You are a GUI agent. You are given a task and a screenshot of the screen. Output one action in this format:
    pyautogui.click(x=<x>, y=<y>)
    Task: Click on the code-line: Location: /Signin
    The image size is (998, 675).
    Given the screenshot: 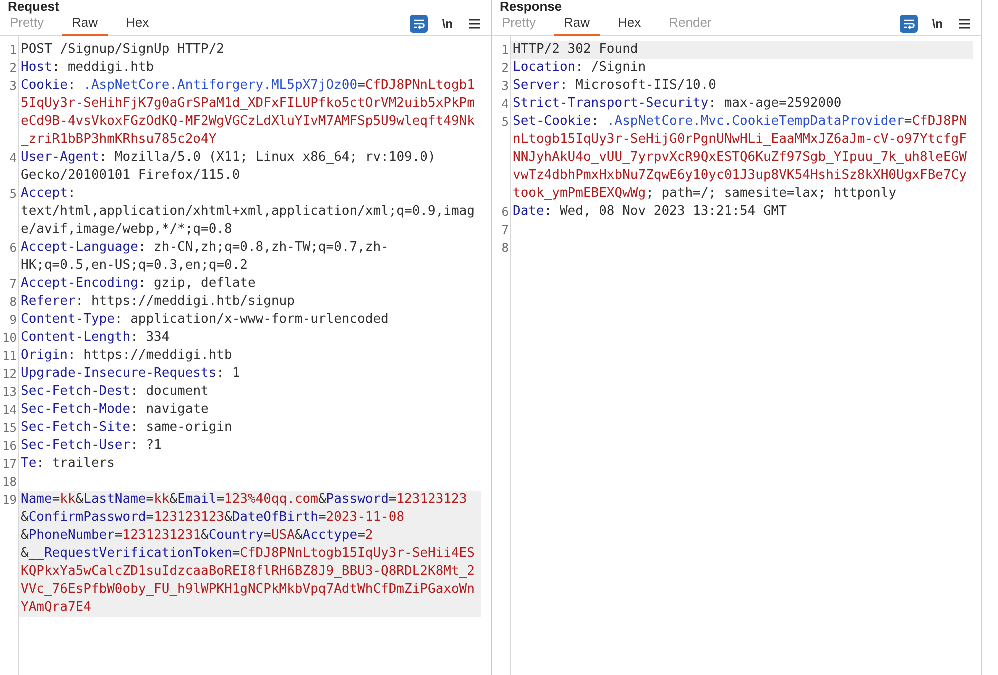 What is the action you would take?
    pyautogui.click(x=580, y=68)
    